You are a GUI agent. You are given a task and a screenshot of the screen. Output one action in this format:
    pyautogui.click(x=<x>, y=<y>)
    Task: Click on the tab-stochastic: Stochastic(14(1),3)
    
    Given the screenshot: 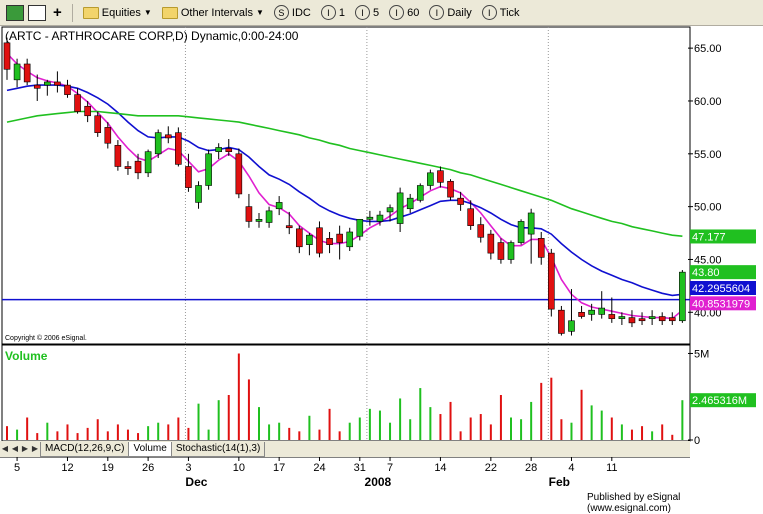 What is the action you would take?
    pyautogui.click(x=218, y=449)
    